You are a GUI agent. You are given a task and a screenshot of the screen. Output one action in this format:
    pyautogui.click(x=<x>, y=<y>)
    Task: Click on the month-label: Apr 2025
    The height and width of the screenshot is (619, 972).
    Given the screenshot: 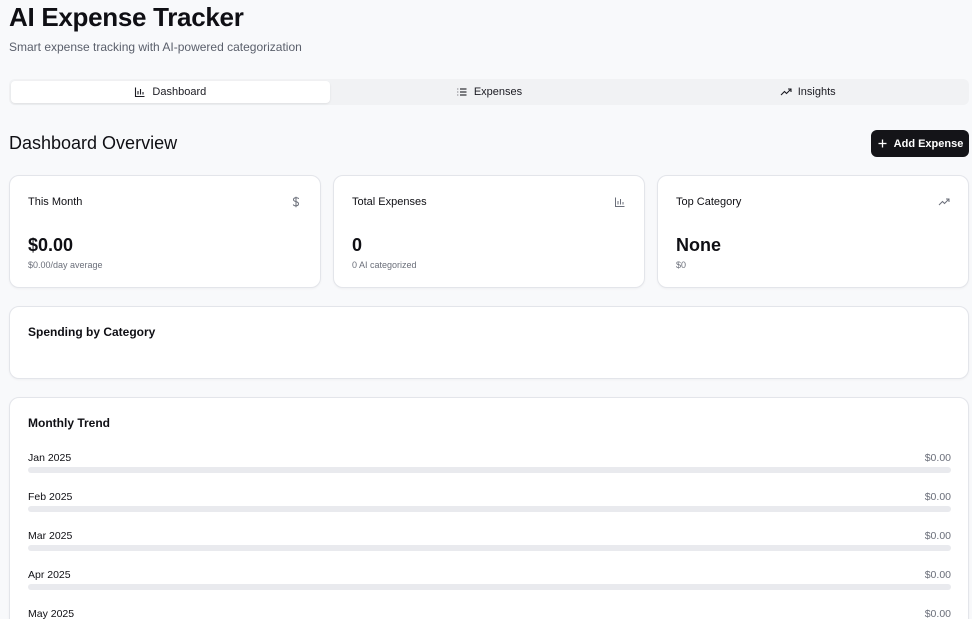 What is the action you would take?
    pyautogui.click(x=49, y=575)
    